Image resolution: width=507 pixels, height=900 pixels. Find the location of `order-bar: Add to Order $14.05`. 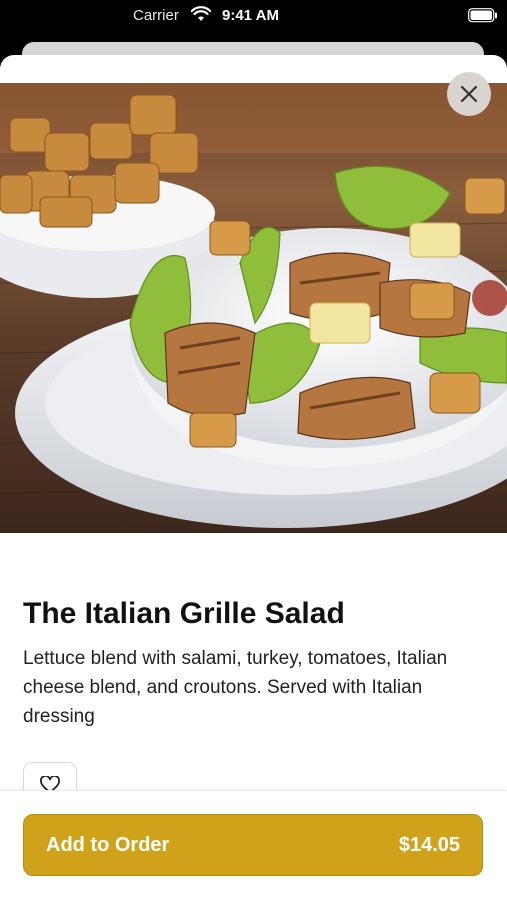

order-bar: Add to Order $14.05 is located at coordinates (253, 845).